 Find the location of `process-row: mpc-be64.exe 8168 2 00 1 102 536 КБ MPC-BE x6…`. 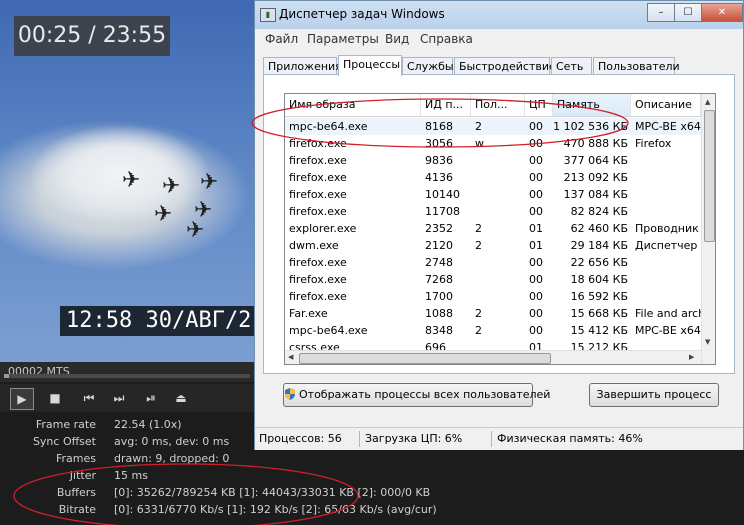

process-row: mpc-be64.exe 8168 2 00 1 102 536 КБ MPC-BE x6… is located at coordinates (493, 126).